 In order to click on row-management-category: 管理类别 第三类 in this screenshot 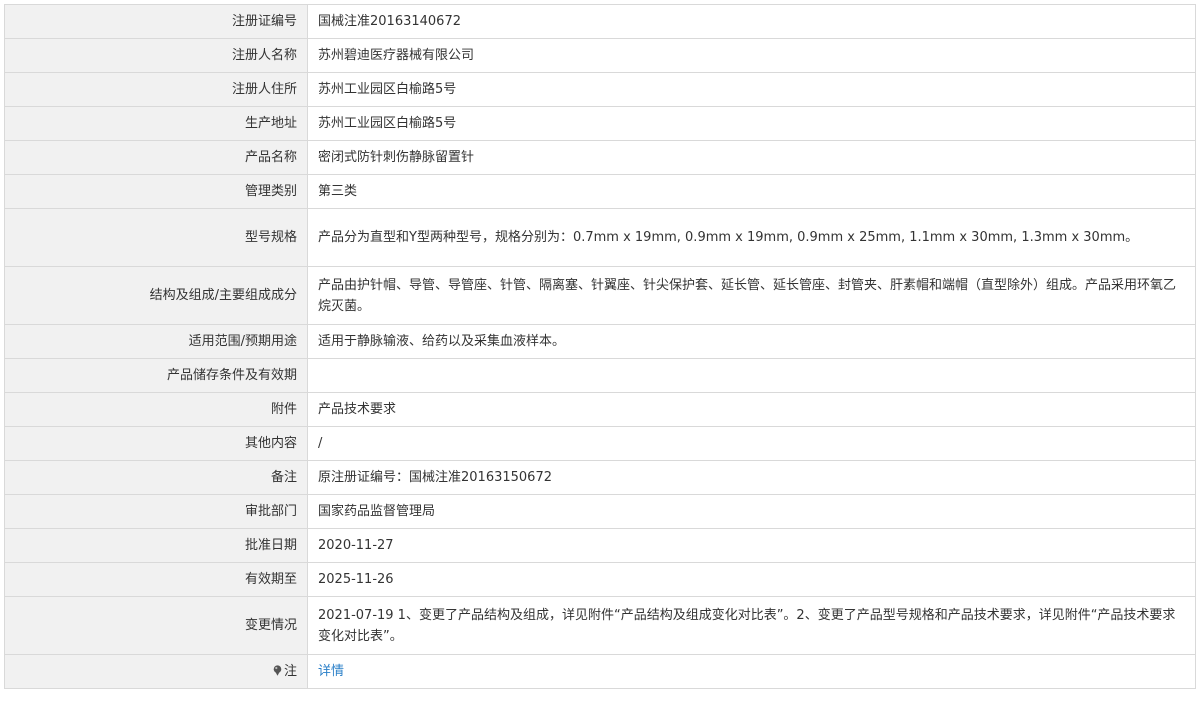, I will do `click(600, 191)`.